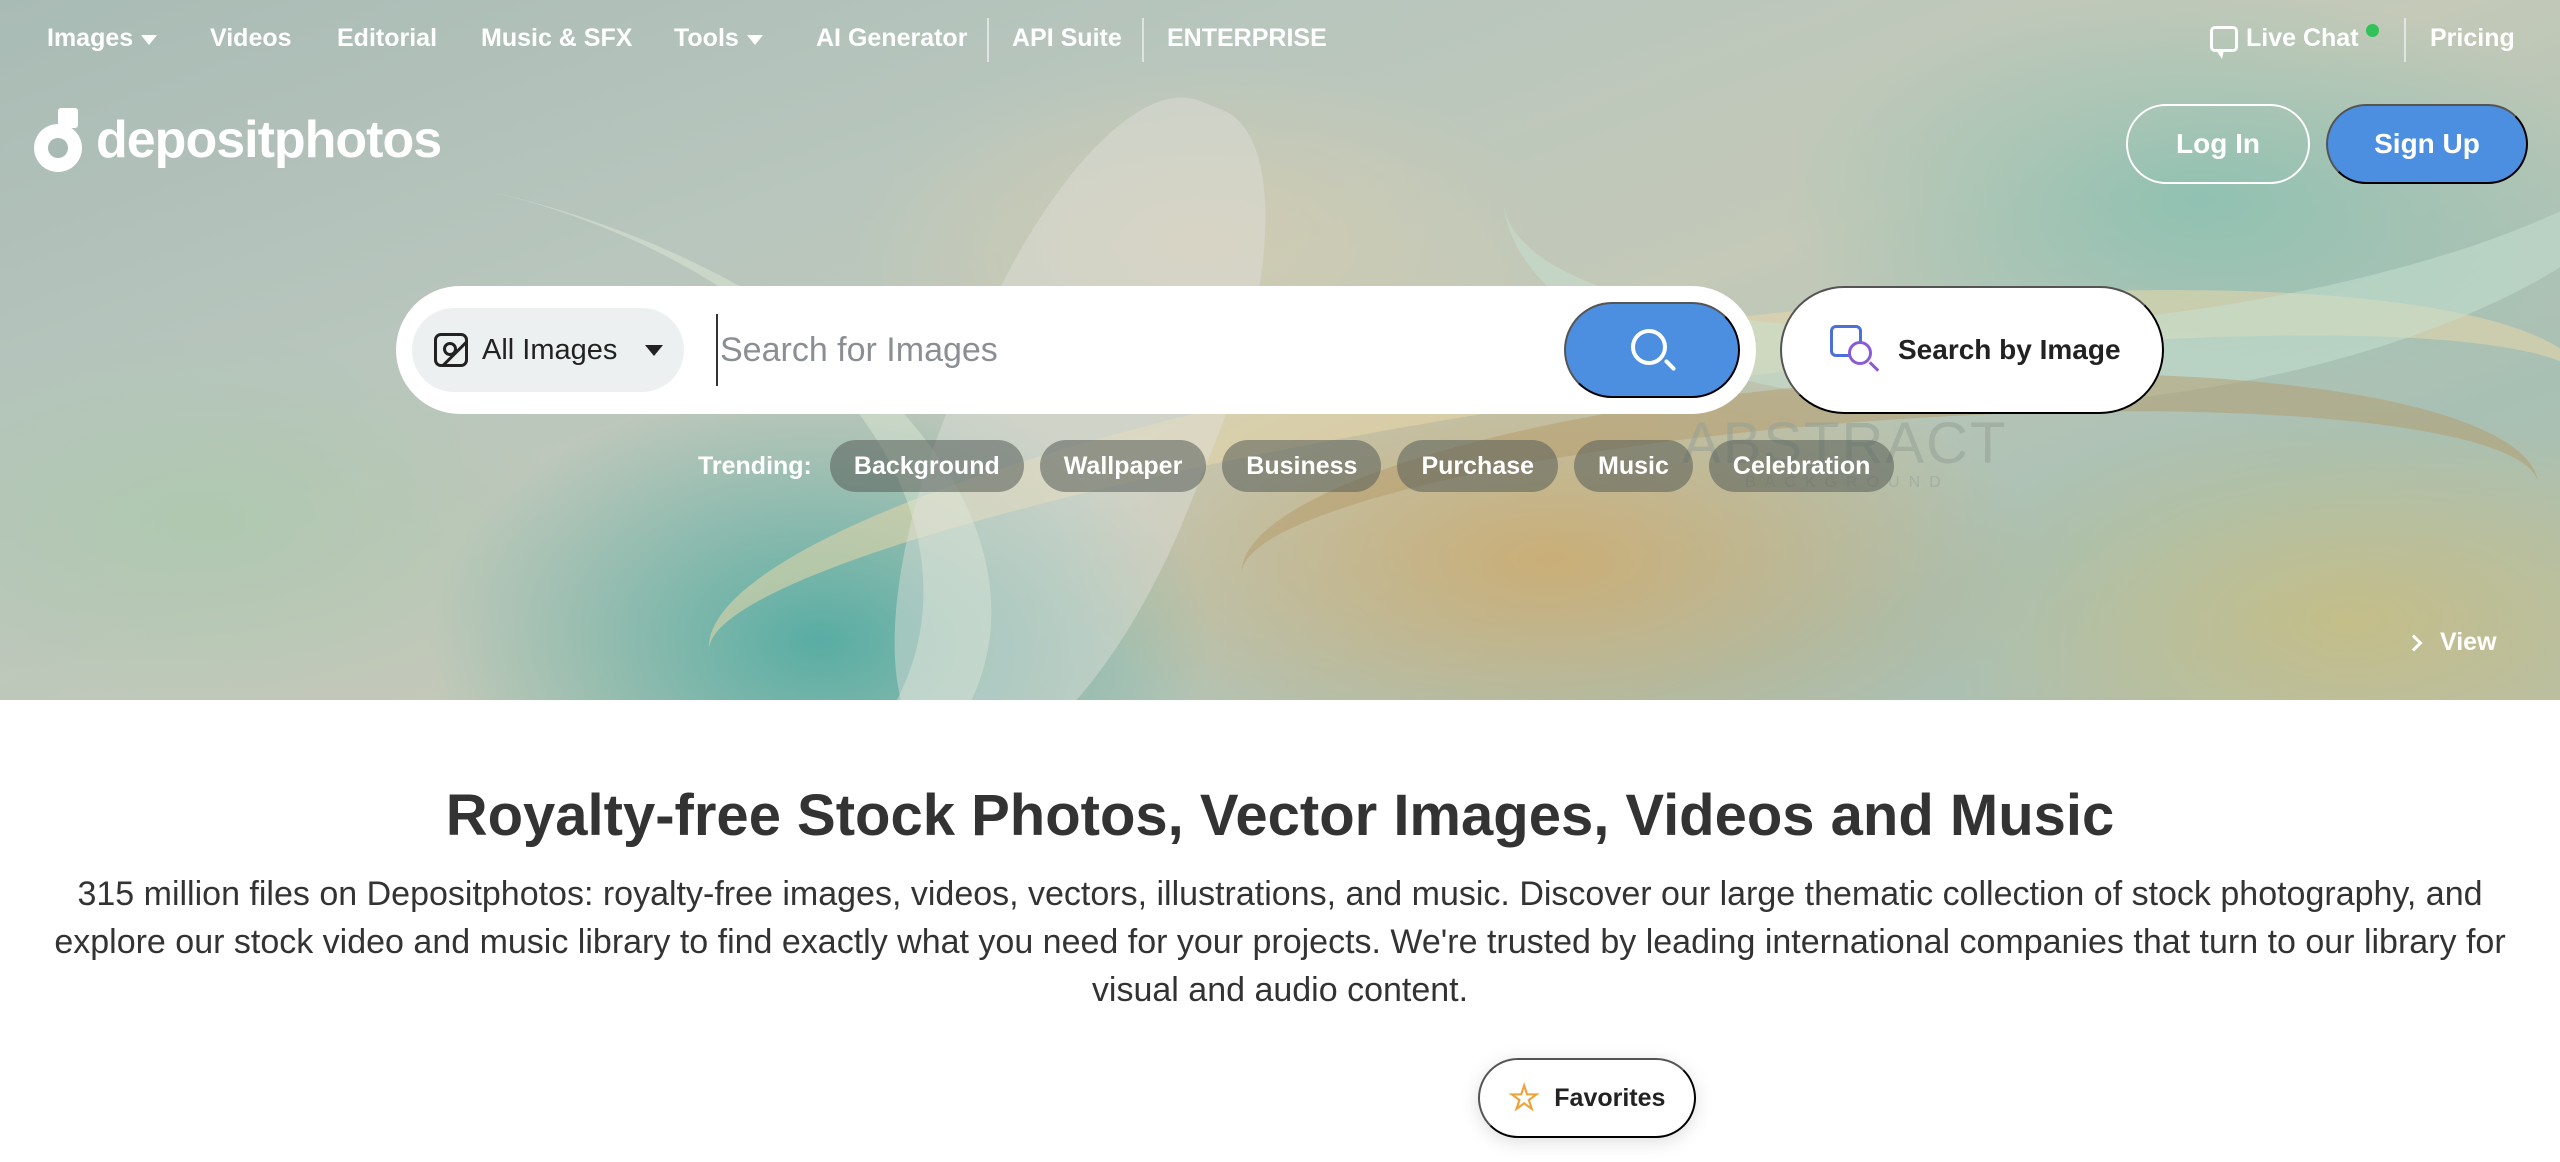  What do you see at coordinates (2414, 642) in the screenshot?
I see `chevron-right-icon` at bounding box center [2414, 642].